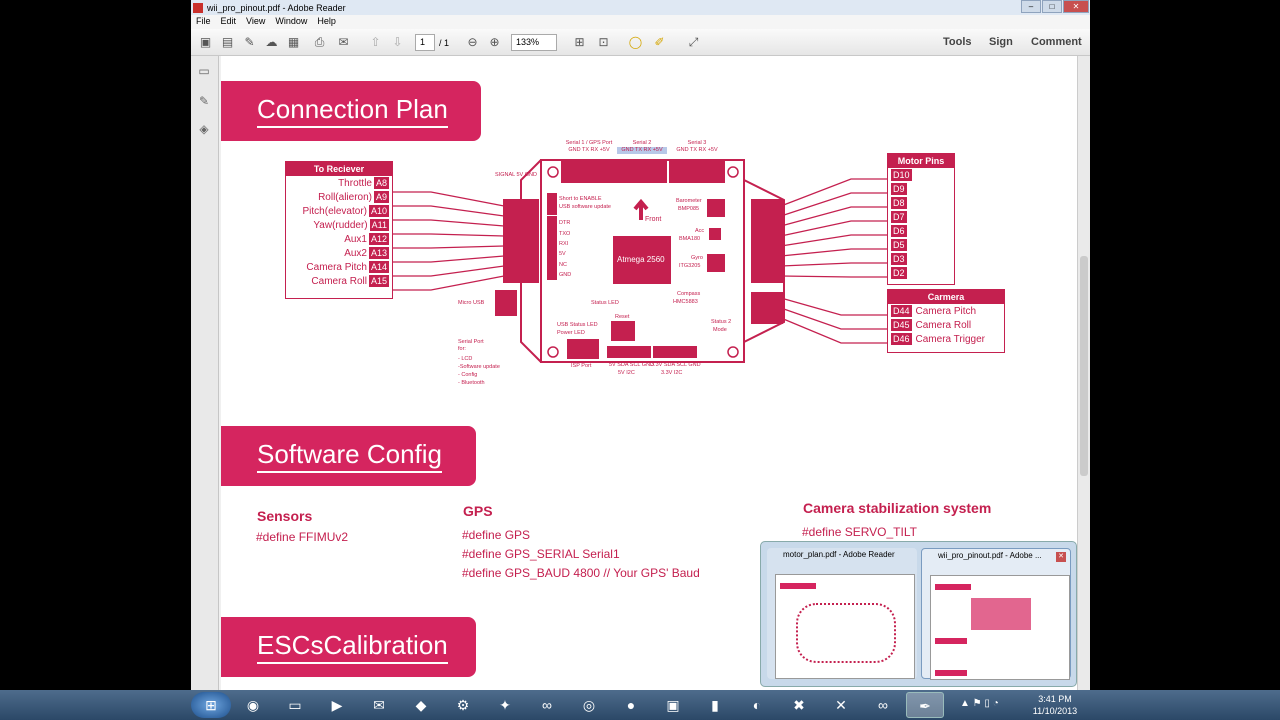 The image size is (1280, 720). What do you see at coordinates (505, 705) in the screenshot?
I see `app-icon: ✦` at bounding box center [505, 705].